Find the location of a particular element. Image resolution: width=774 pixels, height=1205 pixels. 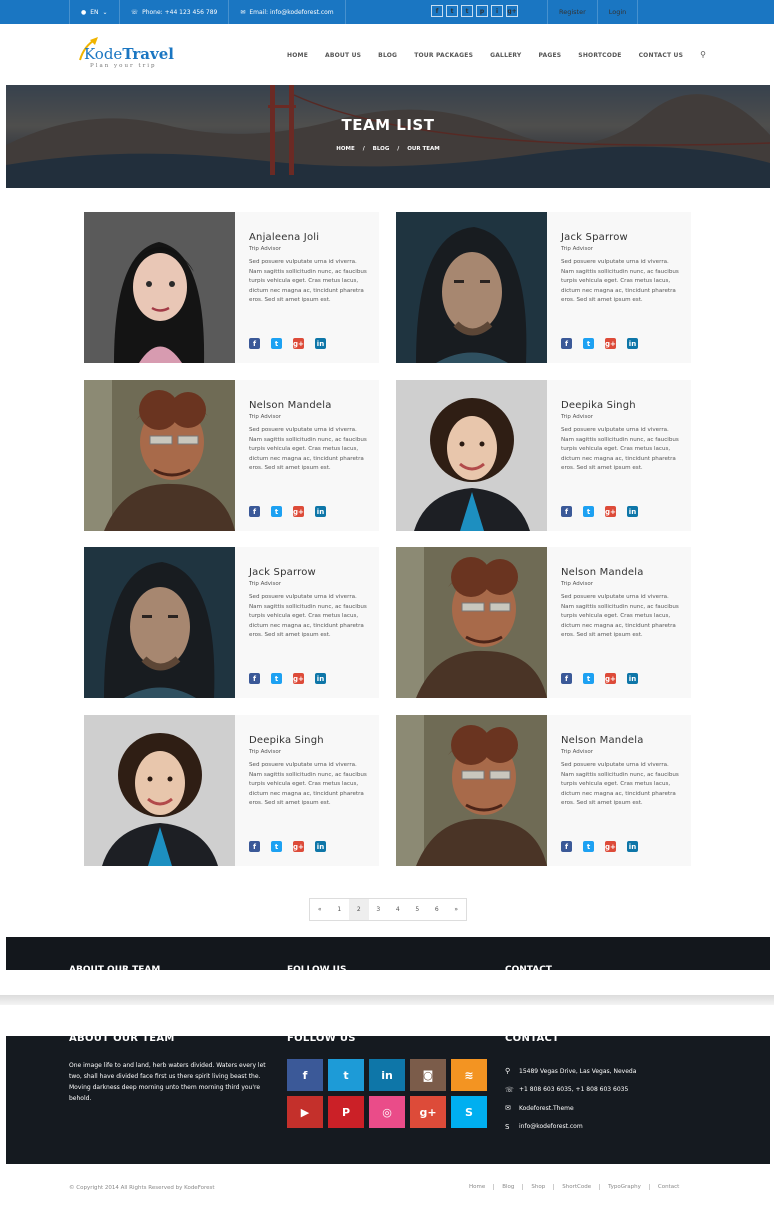

breadcrumb-home: HOME is located at coordinates (345, 149).